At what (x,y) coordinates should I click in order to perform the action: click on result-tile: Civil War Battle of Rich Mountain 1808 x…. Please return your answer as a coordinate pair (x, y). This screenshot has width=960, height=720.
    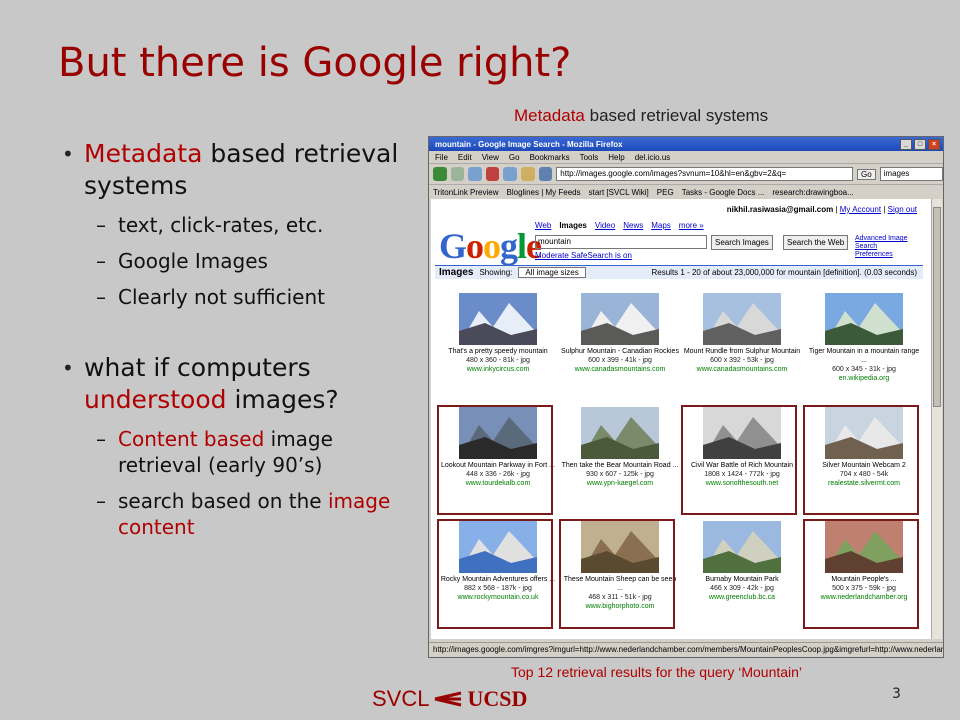
    Looking at the image, I should click on (742, 460).